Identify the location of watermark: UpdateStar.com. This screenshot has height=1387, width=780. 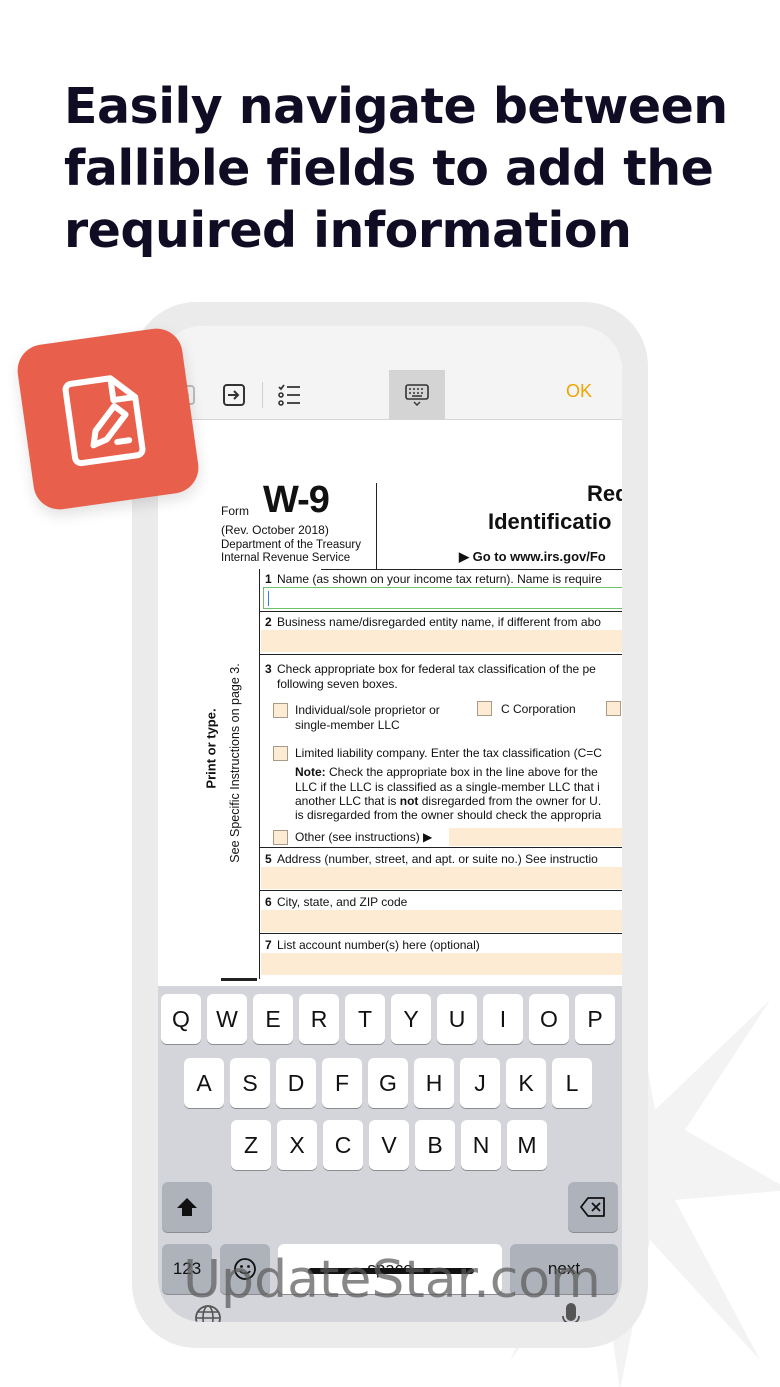
(392, 1280).